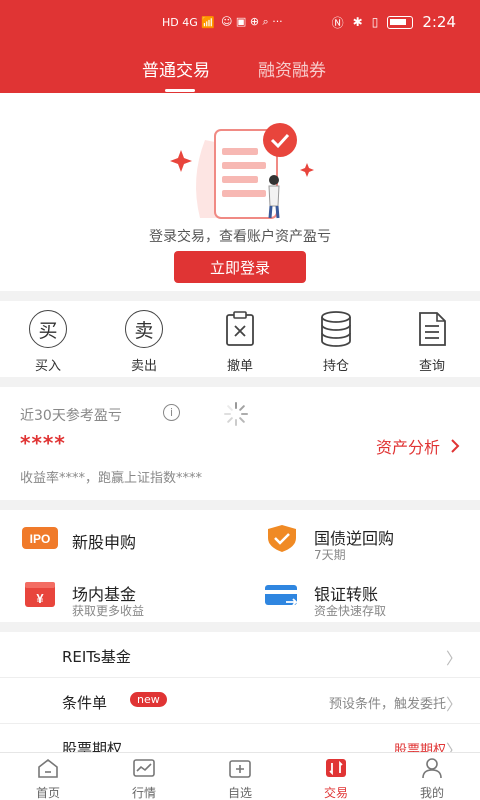 This screenshot has height=800, width=480. I want to click on tab-home: 首页, so click(48, 778).